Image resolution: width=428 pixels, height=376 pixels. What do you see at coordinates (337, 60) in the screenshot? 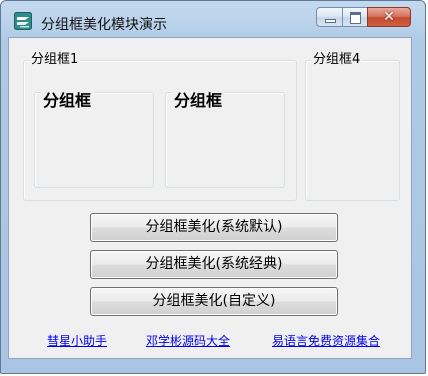
I see `group-box-4-label: 分组框4` at bounding box center [337, 60].